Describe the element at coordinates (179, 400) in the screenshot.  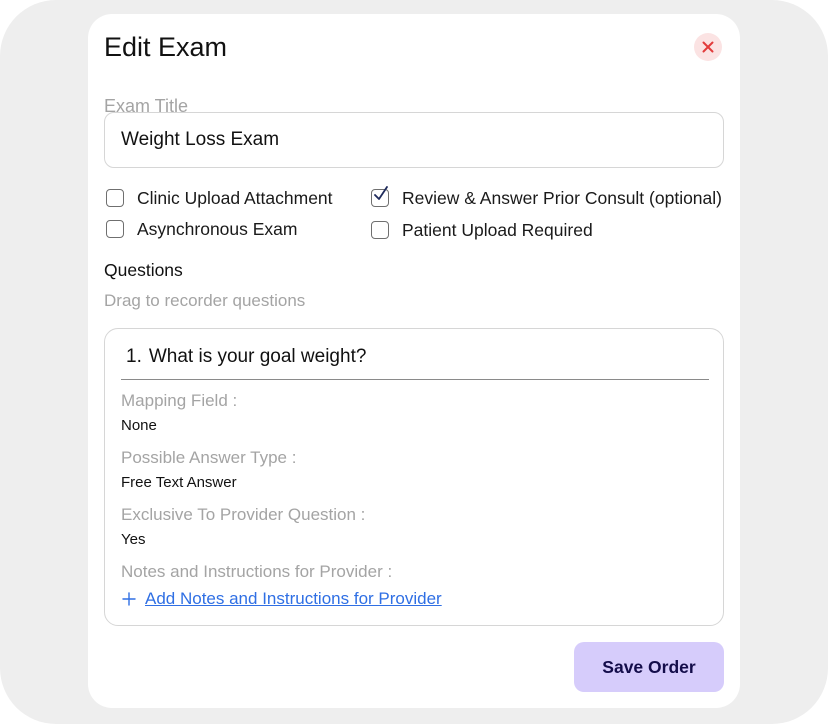
I see `mapping-field-label: Mapping Field :` at that location.